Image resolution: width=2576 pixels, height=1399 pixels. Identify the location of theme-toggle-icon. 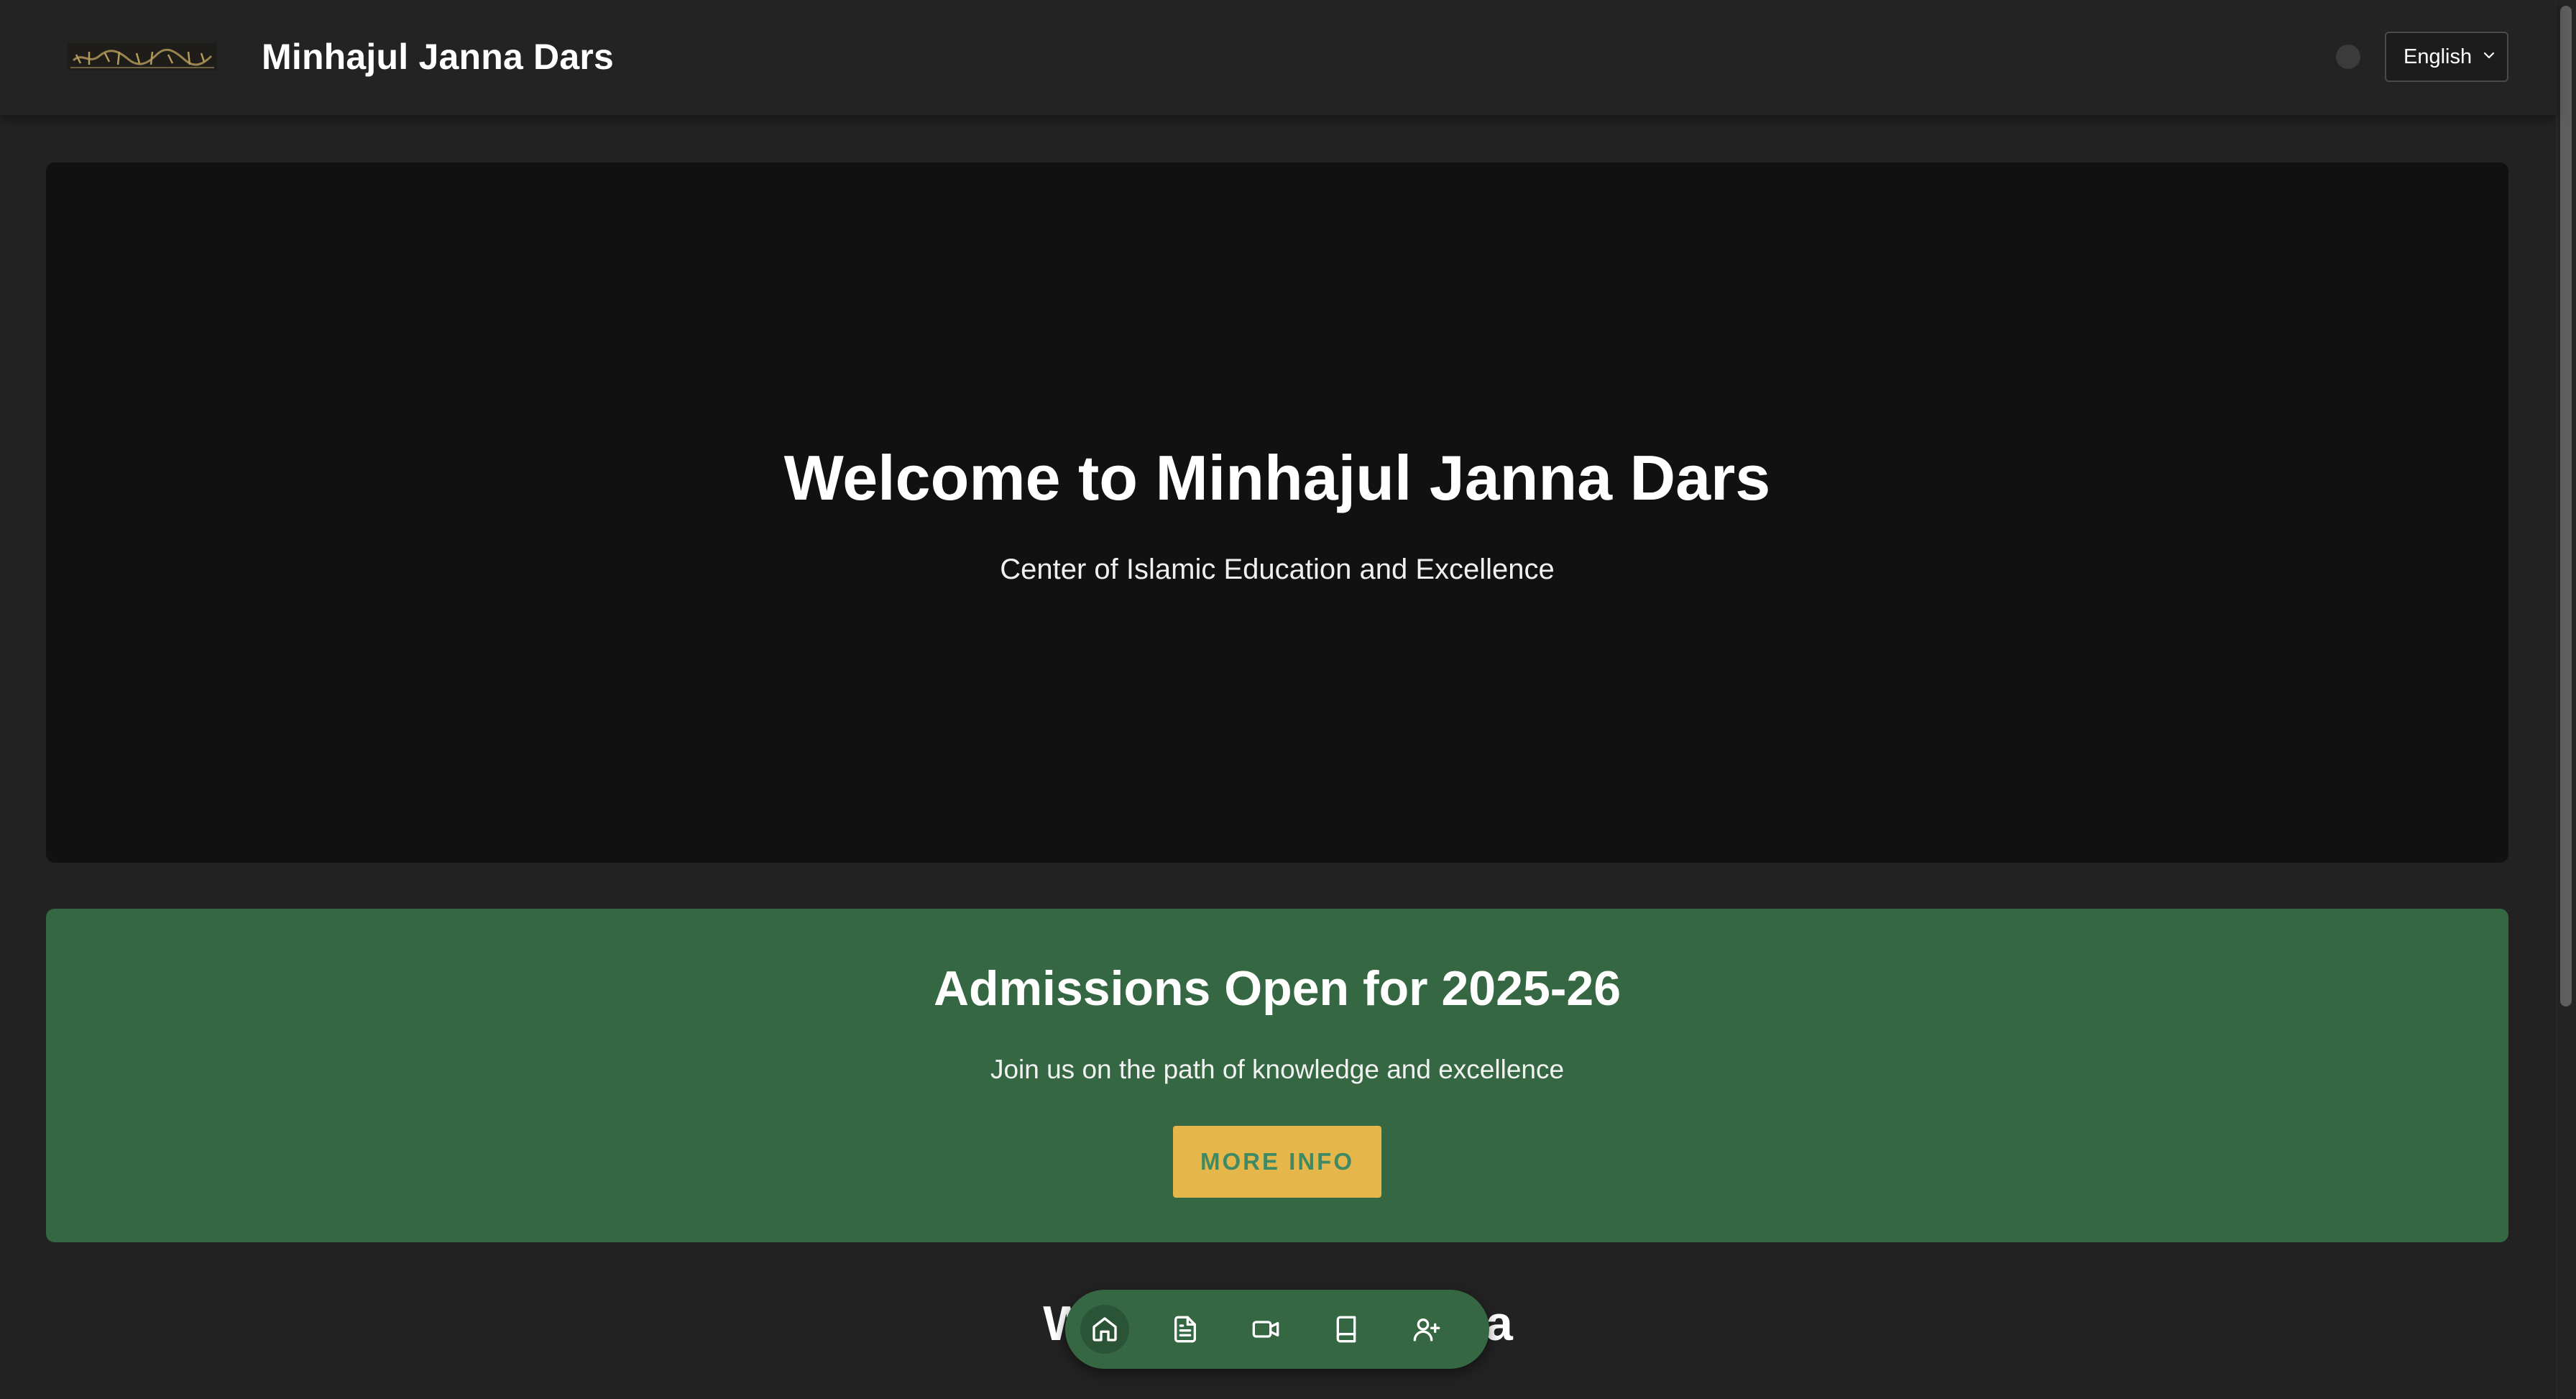
(2348, 57).